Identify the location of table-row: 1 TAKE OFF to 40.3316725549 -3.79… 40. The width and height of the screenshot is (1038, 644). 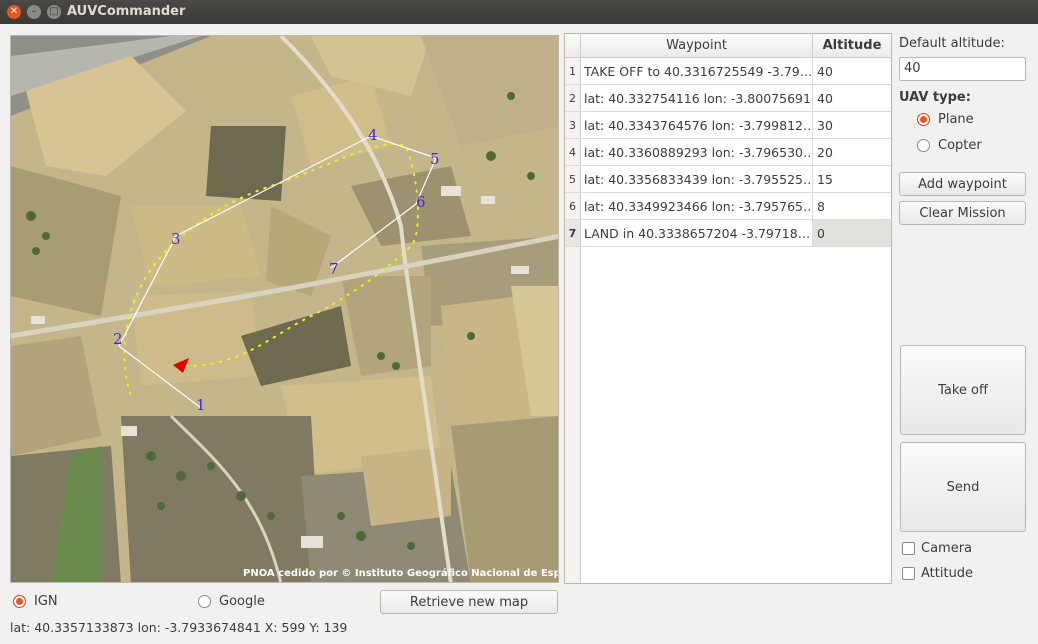
(728, 71).